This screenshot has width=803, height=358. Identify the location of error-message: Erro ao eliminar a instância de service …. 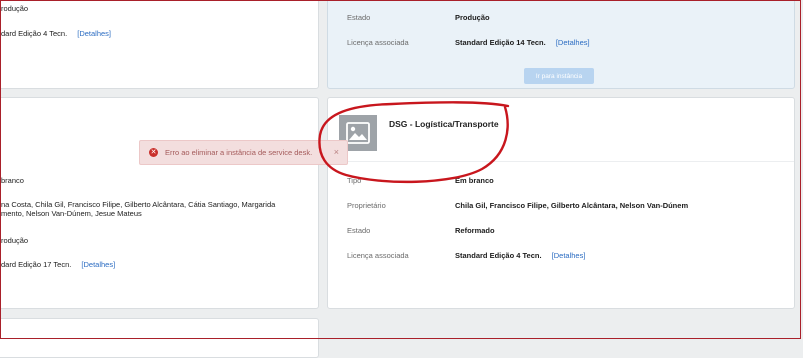
(239, 152).